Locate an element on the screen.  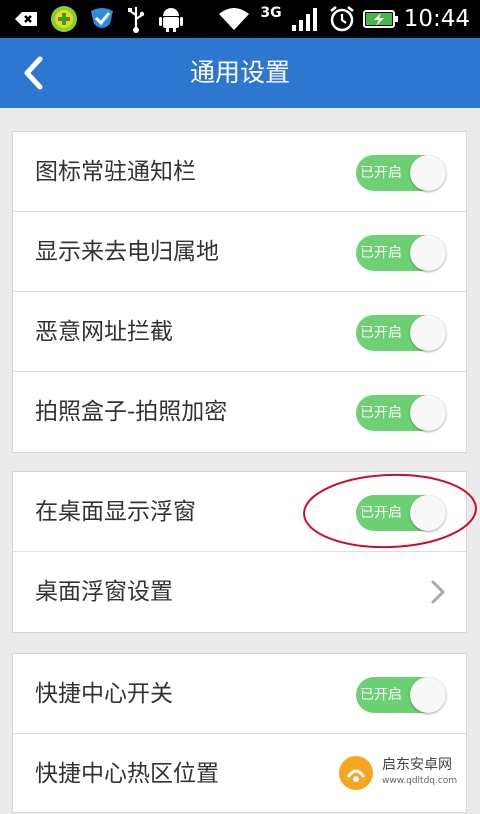
usb-icon is located at coordinates (136, 19).